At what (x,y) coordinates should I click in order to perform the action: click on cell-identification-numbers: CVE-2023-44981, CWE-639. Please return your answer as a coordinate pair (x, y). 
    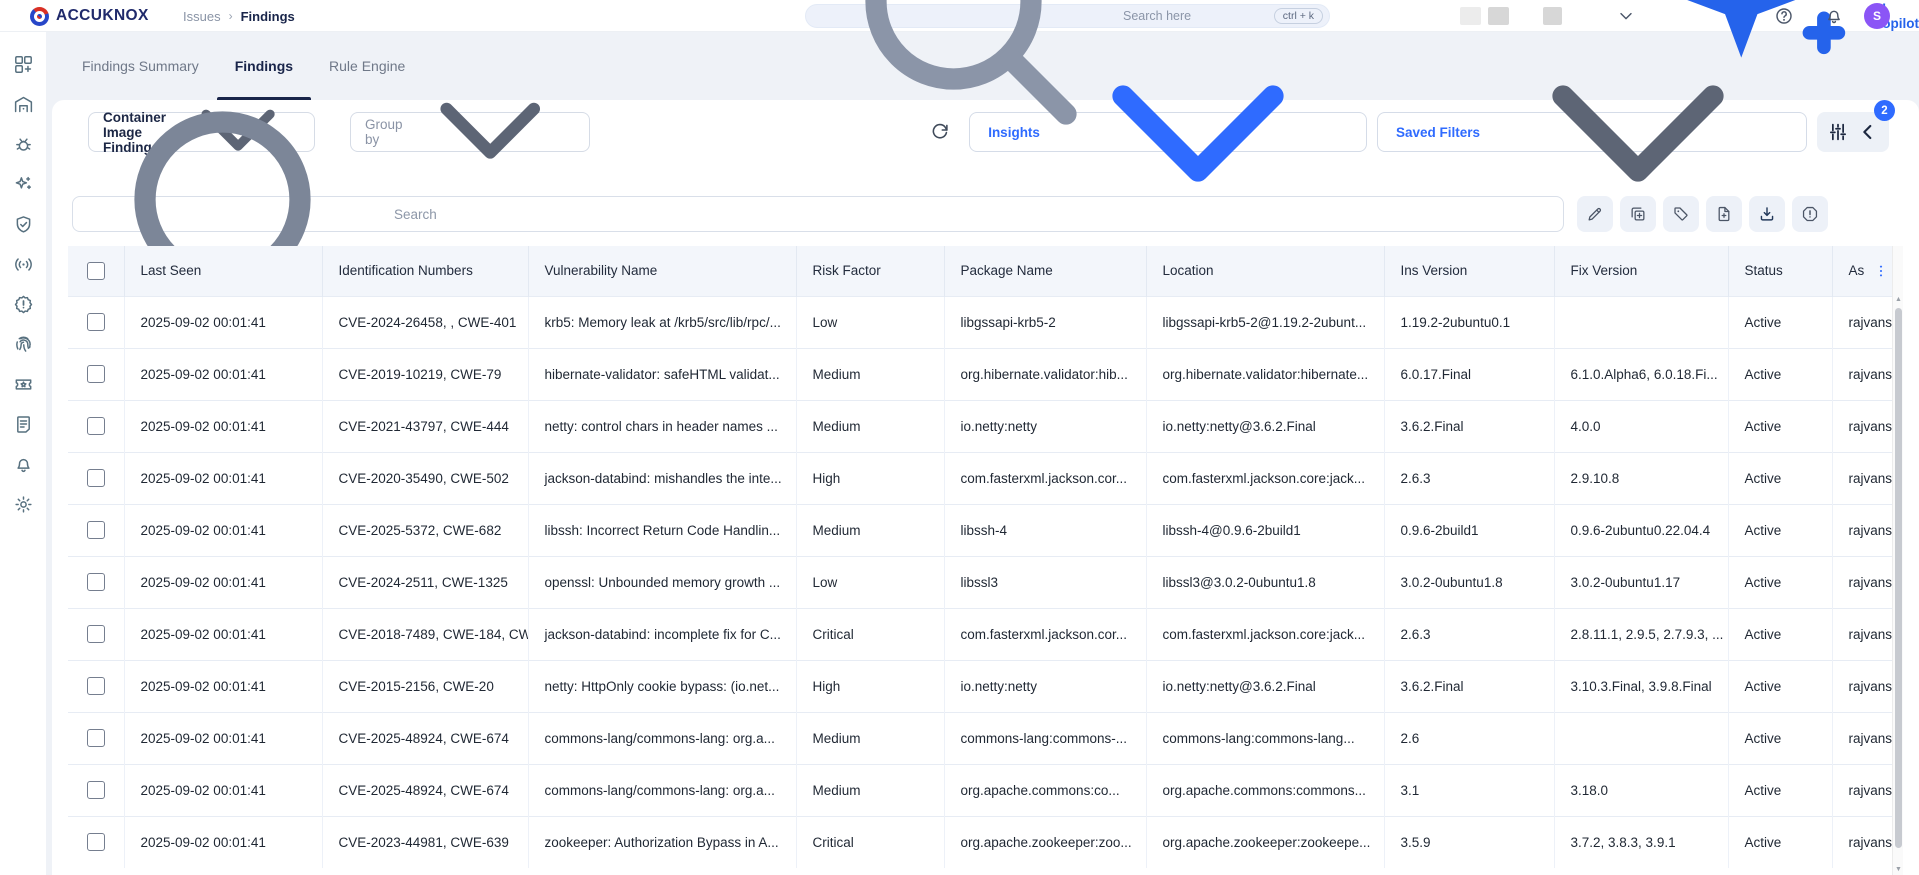
    Looking at the image, I should click on (425, 841).